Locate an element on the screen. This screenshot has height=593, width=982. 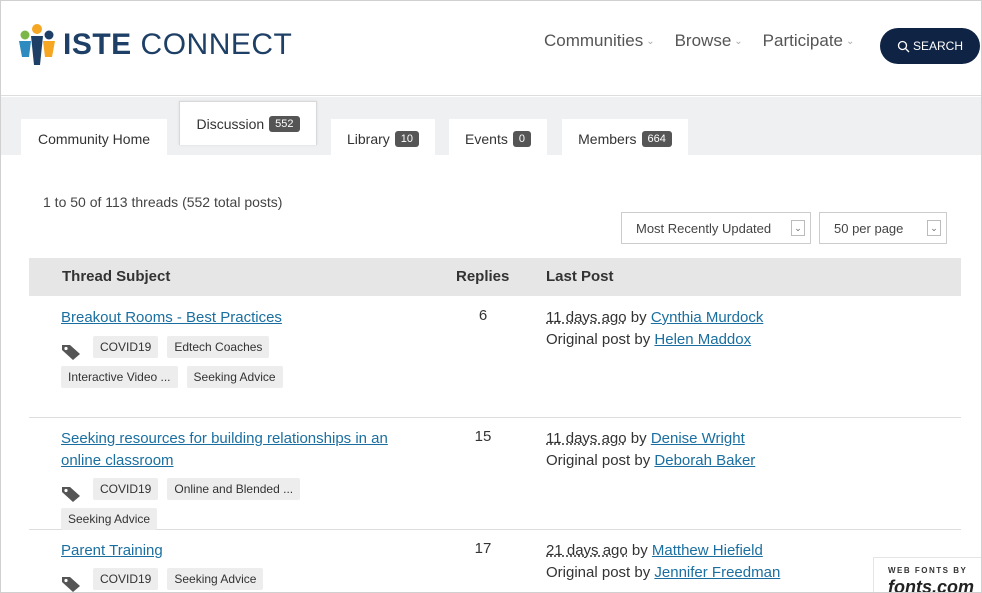
nav-participate: Participate ⌄ is located at coordinates (809, 41).